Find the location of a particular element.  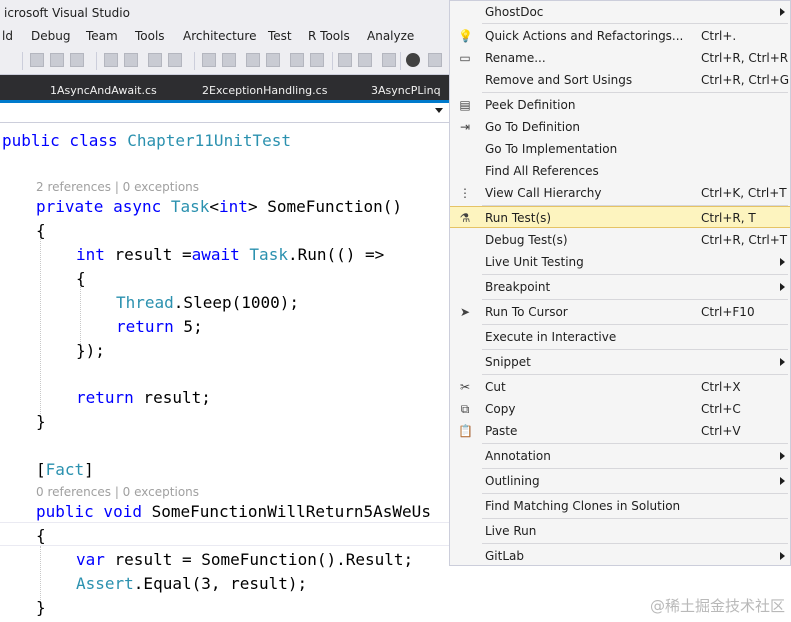

menu-item-label: GhostDoc is located at coordinates (514, 12).